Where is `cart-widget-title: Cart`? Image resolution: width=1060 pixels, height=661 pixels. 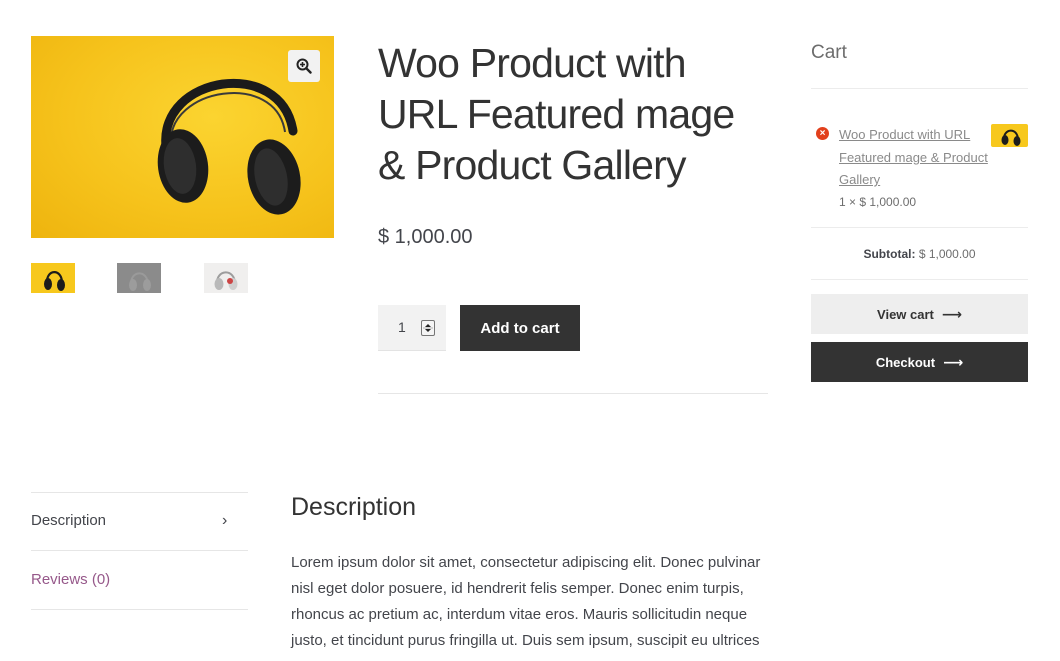
cart-widget-title: Cart is located at coordinates (829, 52).